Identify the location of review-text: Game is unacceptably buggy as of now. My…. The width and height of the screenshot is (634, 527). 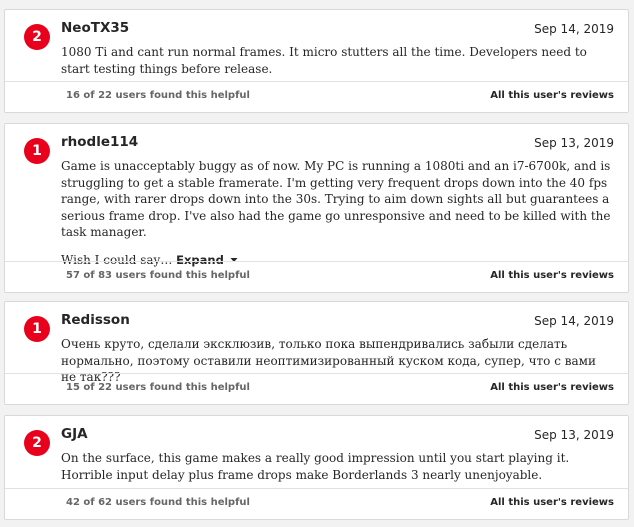
(336, 199).